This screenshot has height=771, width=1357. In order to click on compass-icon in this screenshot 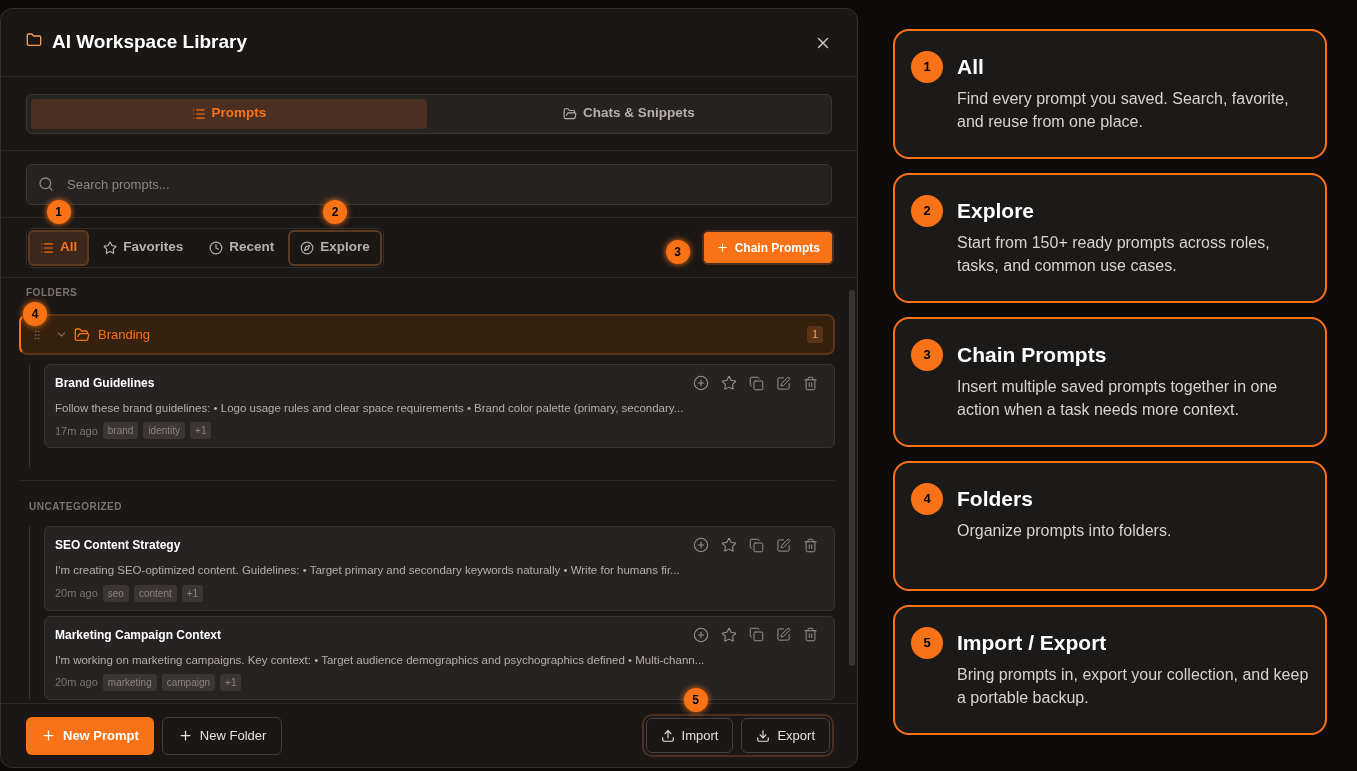, I will do `click(307, 247)`.